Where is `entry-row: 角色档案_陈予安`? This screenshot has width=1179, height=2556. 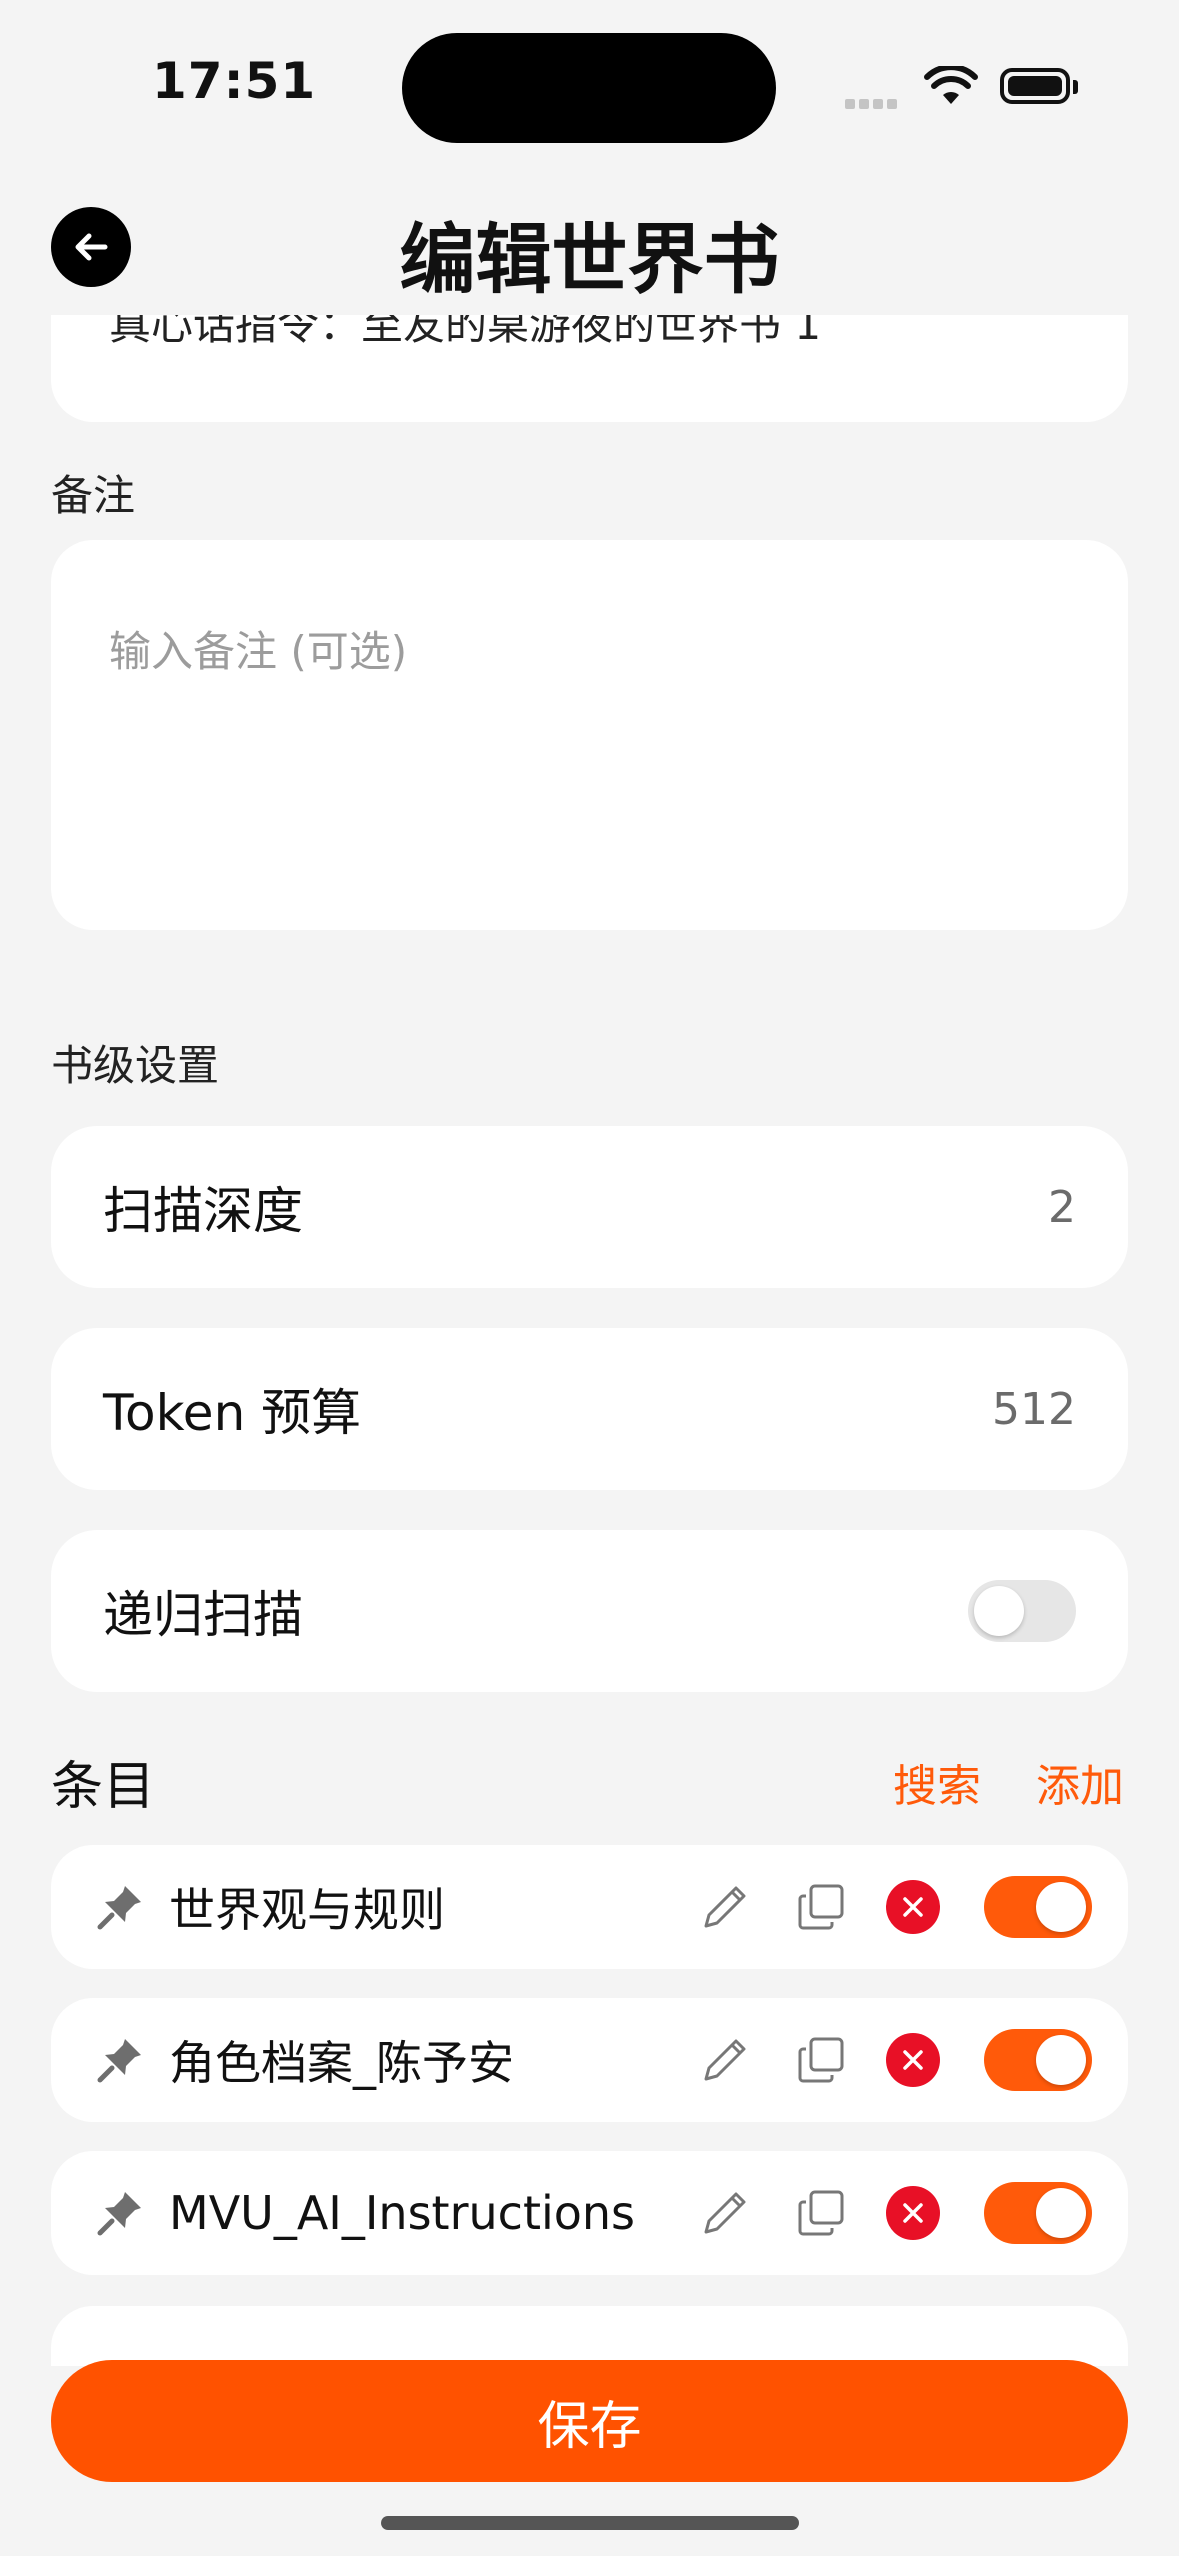 entry-row: 角色档案_陈予安 is located at coordinates (589, 2060).